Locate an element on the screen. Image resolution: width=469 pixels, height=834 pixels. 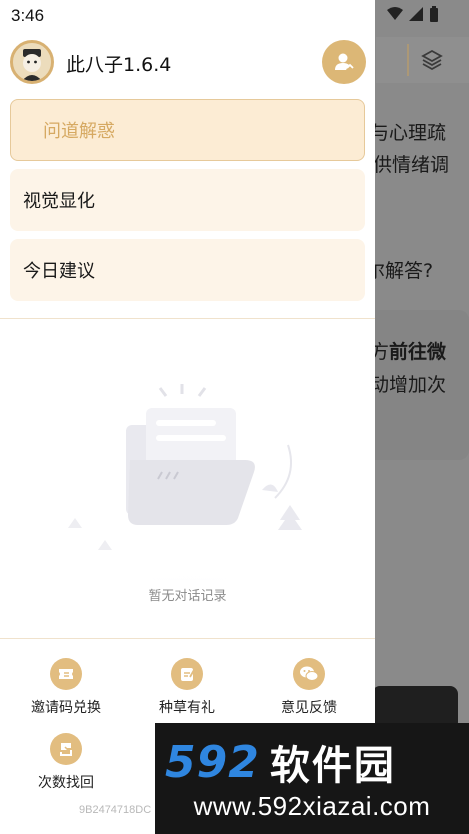
monk-avatar-icon is located at coordinates (32, 62).